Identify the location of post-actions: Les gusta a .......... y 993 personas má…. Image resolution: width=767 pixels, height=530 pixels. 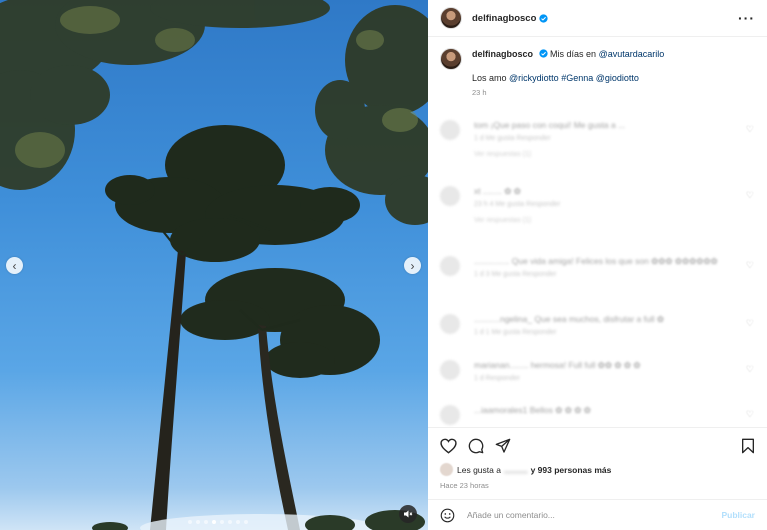
(597, 458).